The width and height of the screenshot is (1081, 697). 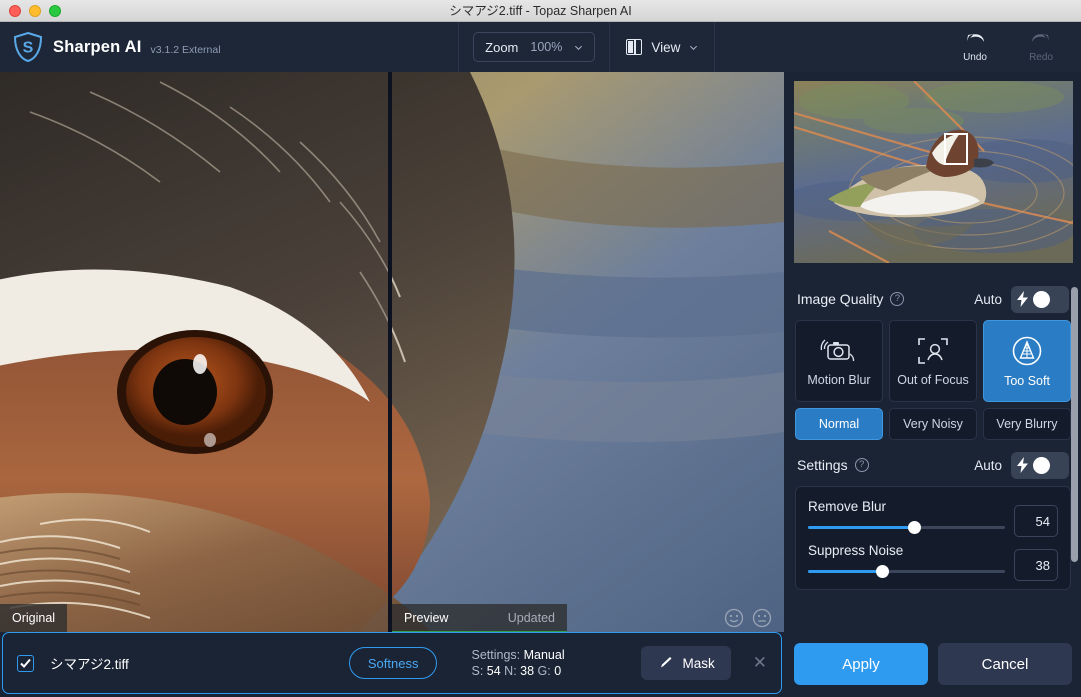 I want to click on level-normal: Normal, so click(x=839, y=424).